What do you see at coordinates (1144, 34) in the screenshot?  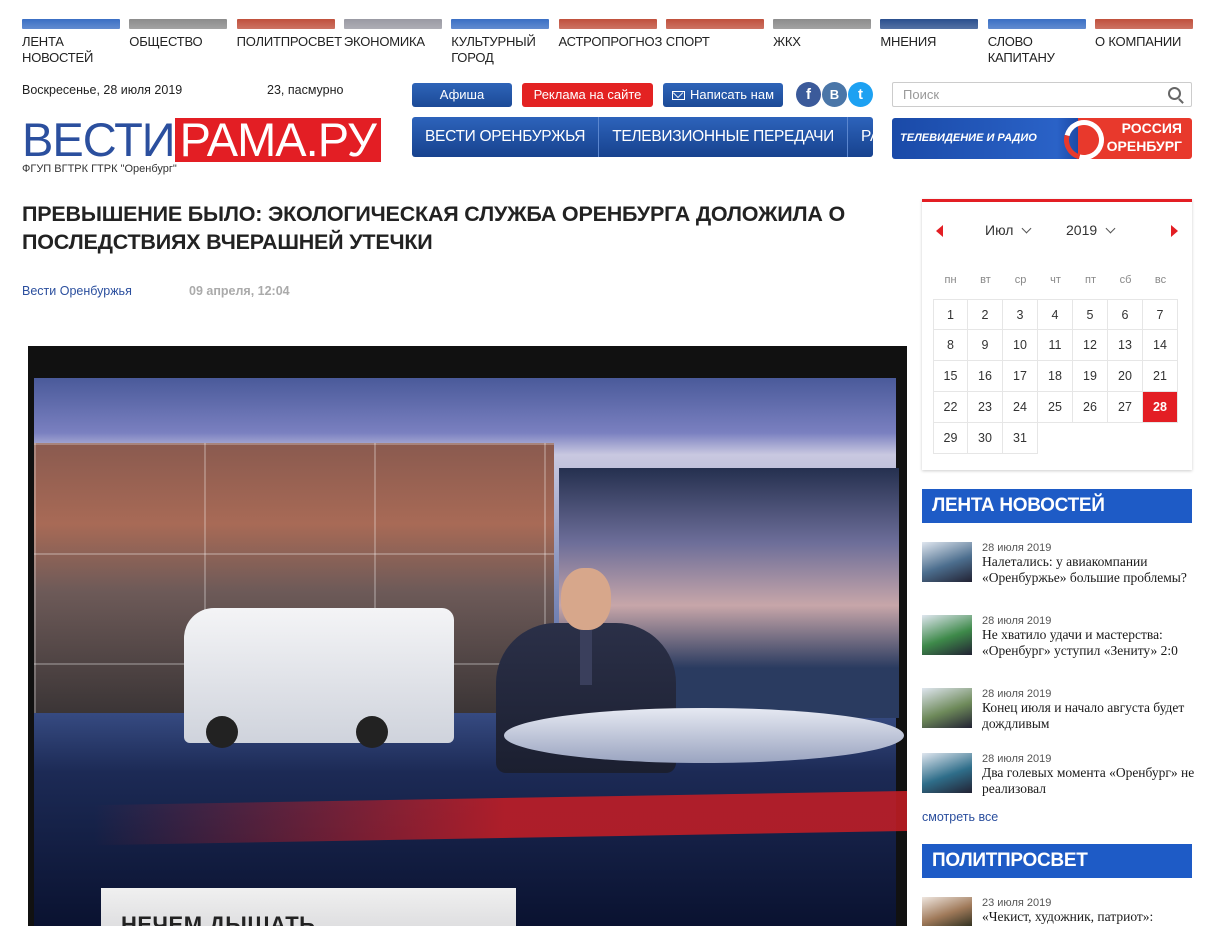 I see `topnav-item: О КОМПАНИИ` at bounding box center [1144, 34].